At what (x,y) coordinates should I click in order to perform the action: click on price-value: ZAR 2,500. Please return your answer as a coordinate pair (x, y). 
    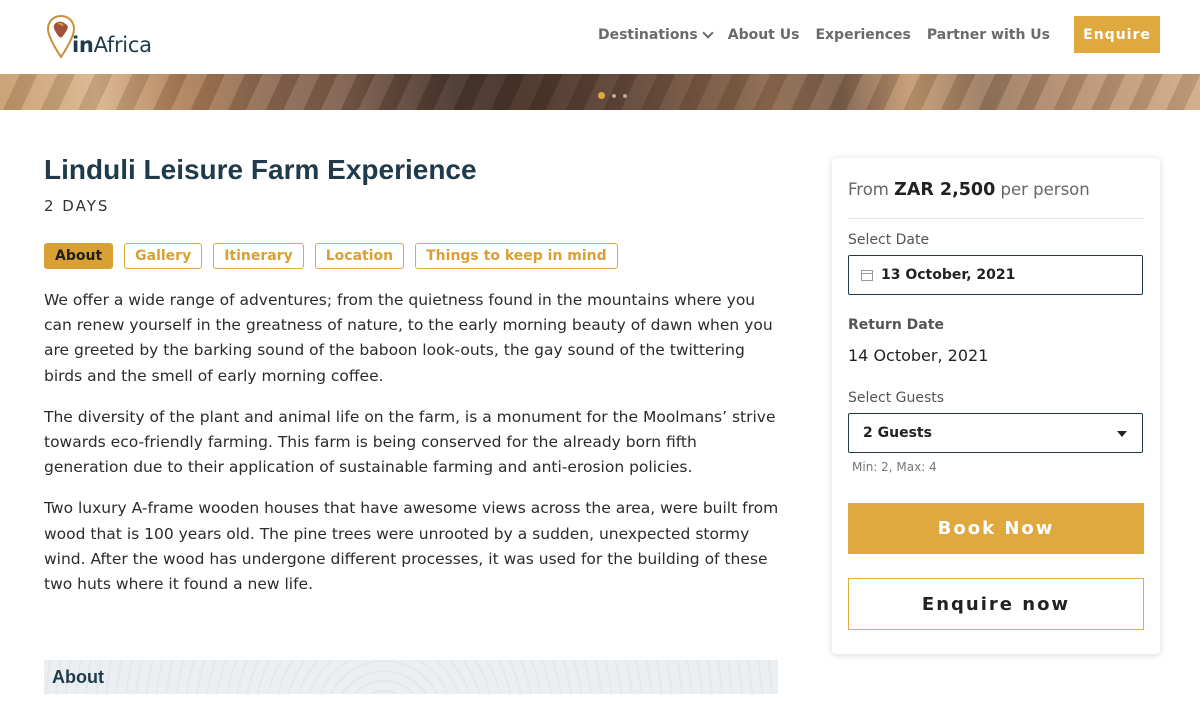
    Looking at the image, I should click on (945, 190).